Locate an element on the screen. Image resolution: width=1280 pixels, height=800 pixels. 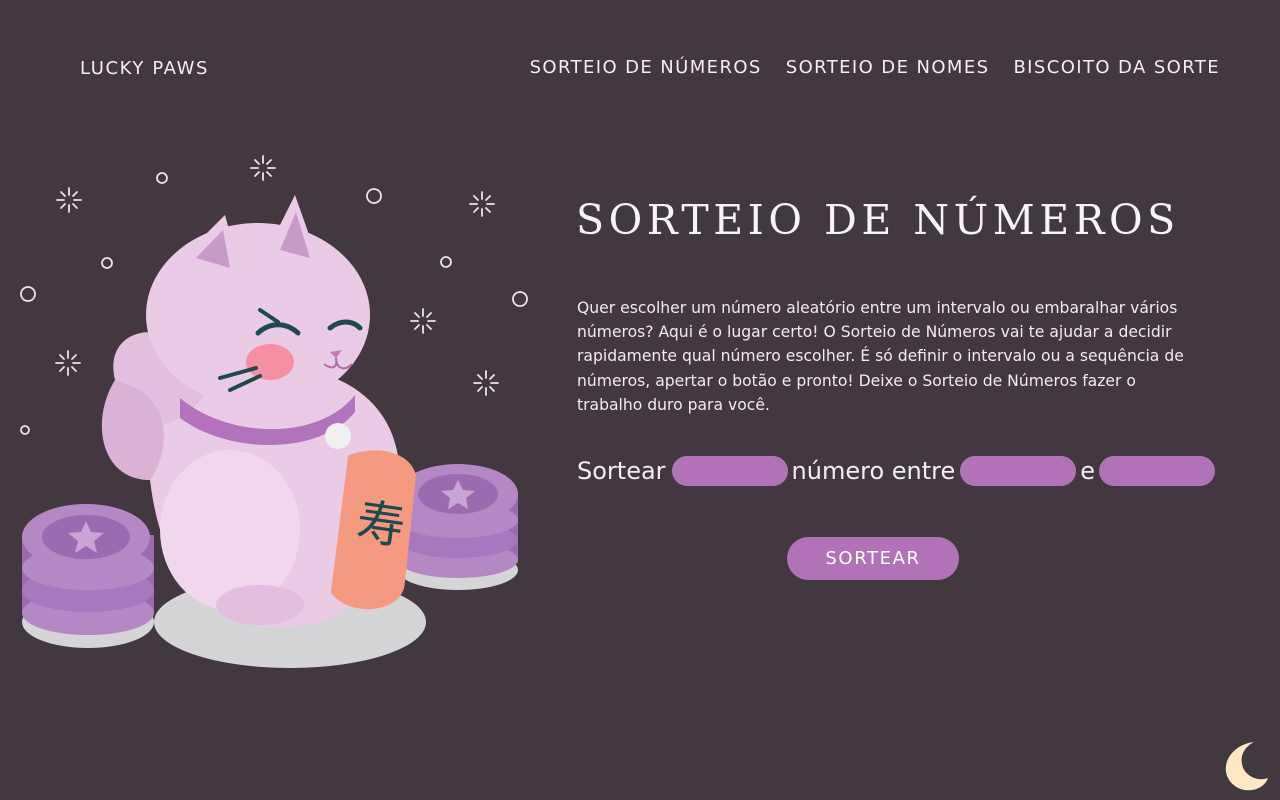
coin-stack-left is located at coordinates (88, 576).